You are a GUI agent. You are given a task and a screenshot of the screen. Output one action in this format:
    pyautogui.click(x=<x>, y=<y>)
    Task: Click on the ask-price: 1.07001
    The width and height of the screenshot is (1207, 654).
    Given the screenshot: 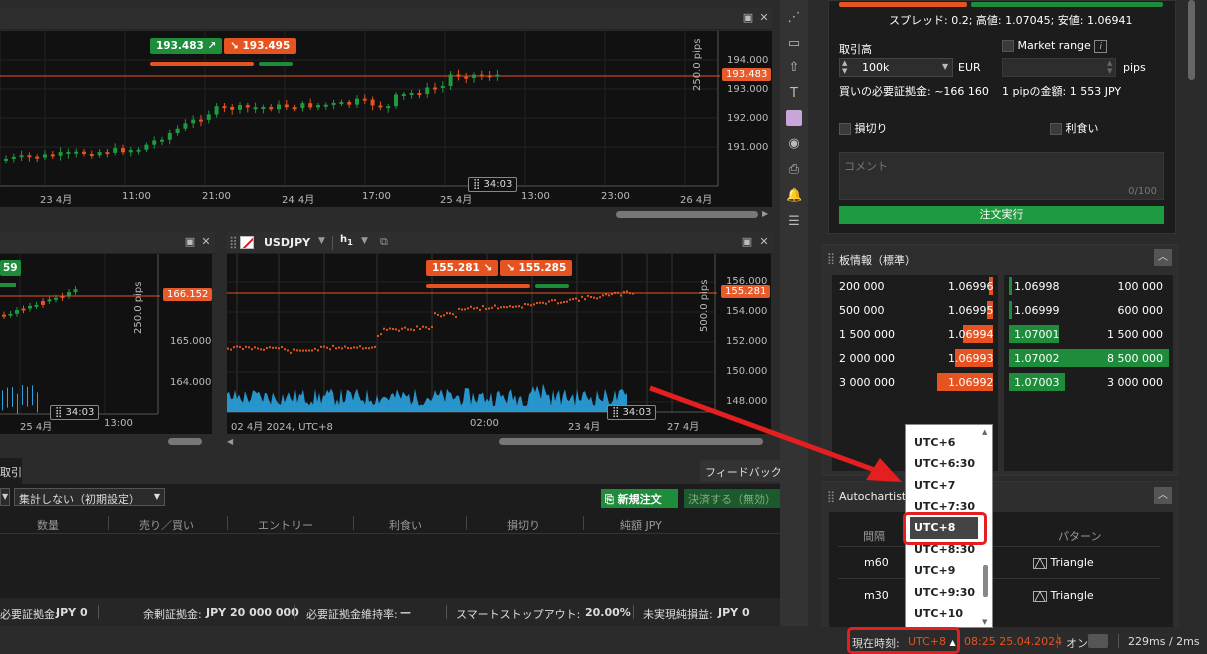 What is the action you would take?
    pyautogui.click(x=1037, y=334)
    